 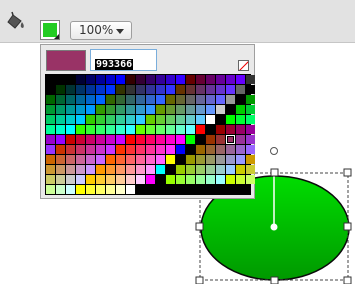 What do you see at coordinates (274, 172) in the screenshot?
I see `resize-handle-top` at bounding box center [274, 172].